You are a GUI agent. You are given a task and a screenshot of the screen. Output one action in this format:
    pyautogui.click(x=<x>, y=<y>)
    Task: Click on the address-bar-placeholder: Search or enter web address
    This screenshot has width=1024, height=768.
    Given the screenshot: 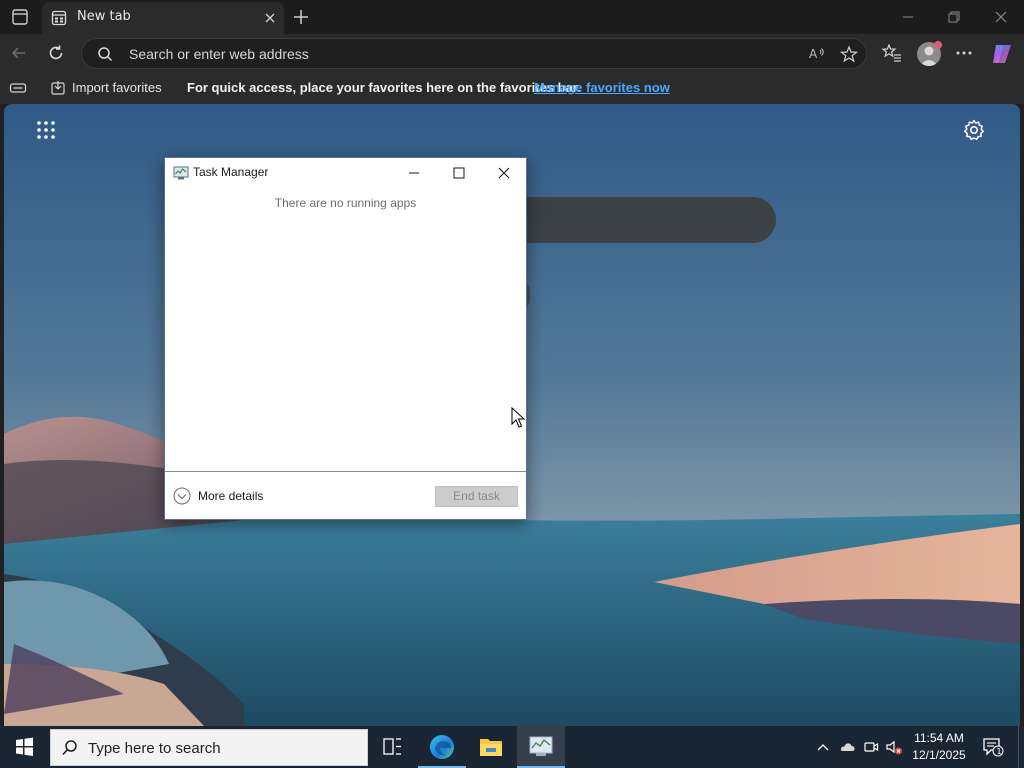 What is the action you would take?
    pyautogui.click(x=219, y=54)
    